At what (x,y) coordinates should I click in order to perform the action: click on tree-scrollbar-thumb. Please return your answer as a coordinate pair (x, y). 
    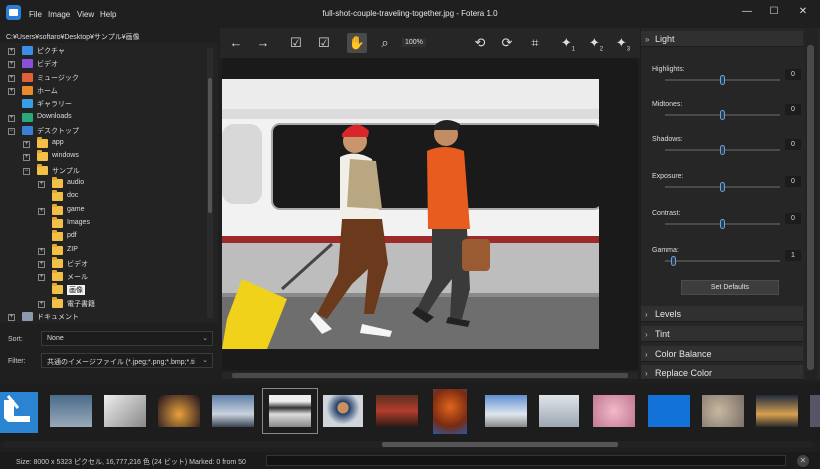
    Looking at the image, I should click on (210, 145).